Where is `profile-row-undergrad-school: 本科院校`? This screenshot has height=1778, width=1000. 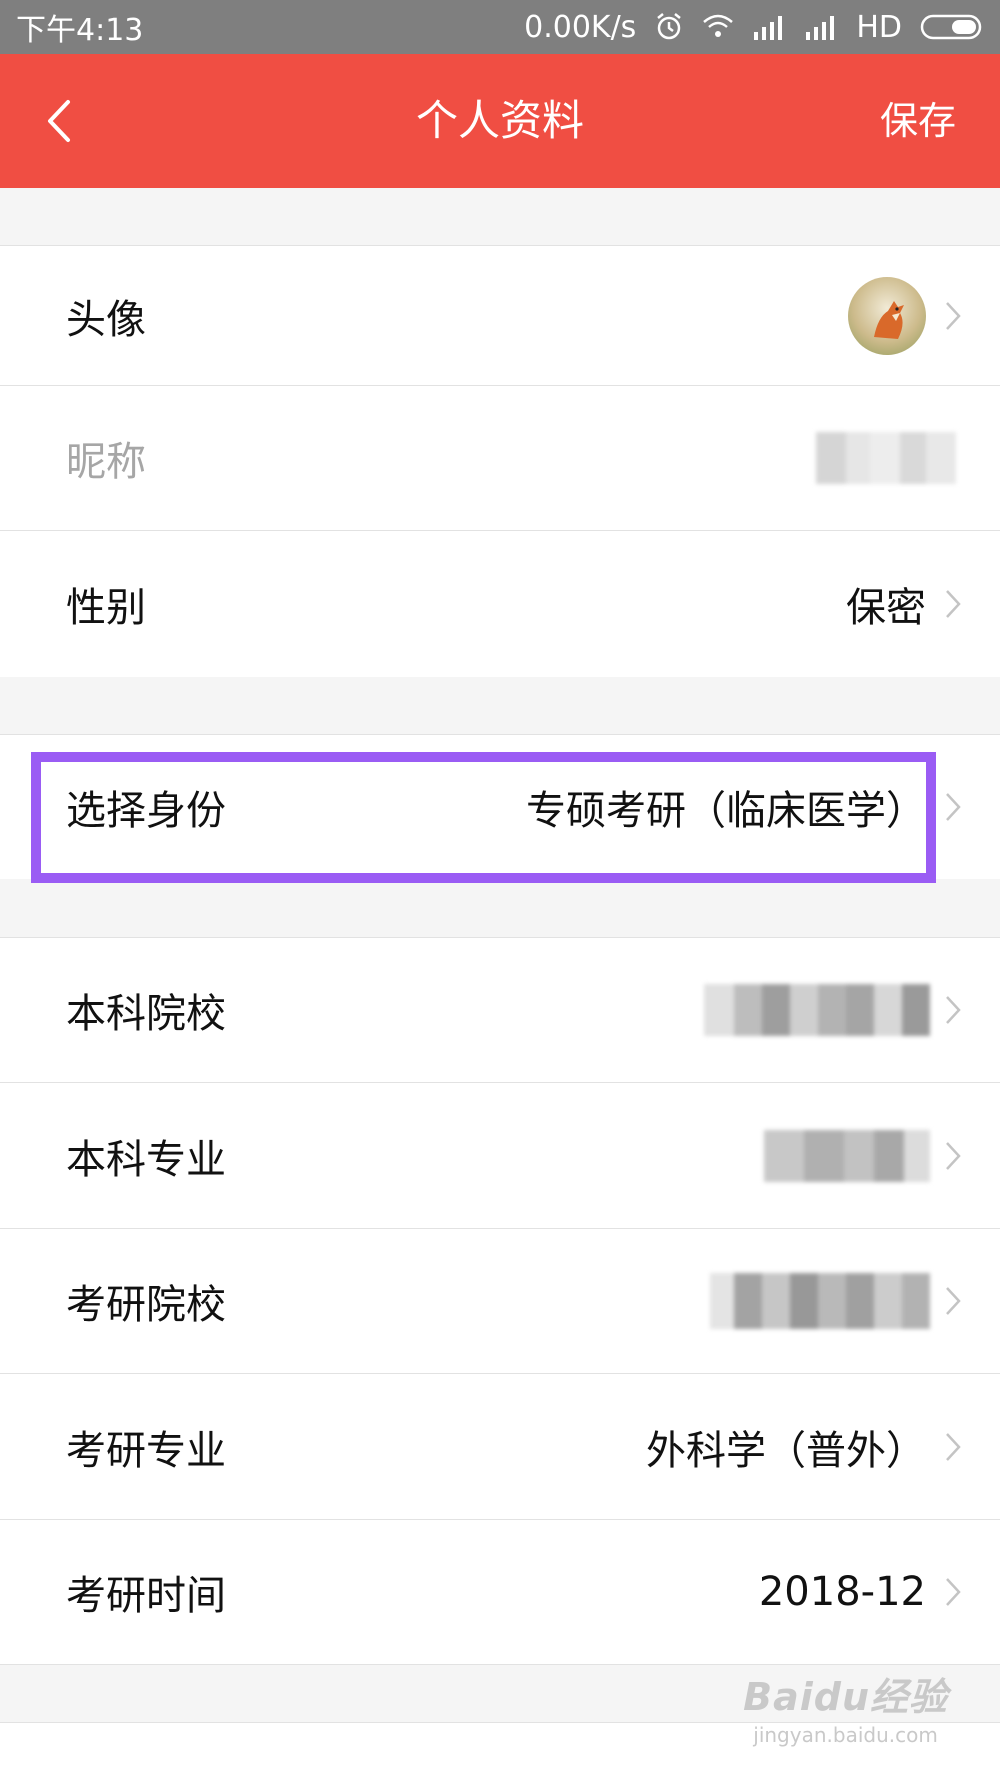 profile-row-undergrad-school: 本科院校 is located at coordinates (500, 1009).